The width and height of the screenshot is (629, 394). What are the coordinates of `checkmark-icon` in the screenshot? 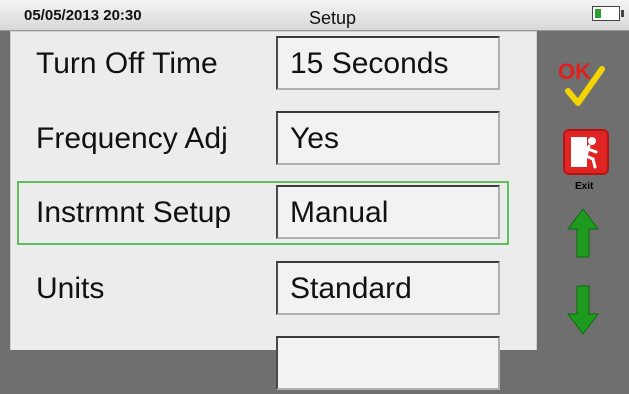 It's located at (585, 86).